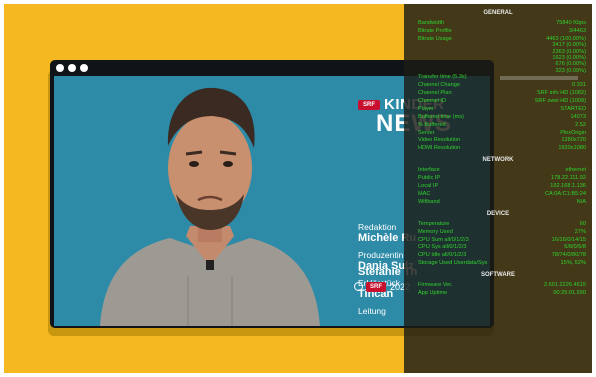 The height and width of the screenshot is (377, 596). Describe the element at coordinates (572, 148) in the screenshot. I see `stats-value: 1920x1080` at that location.